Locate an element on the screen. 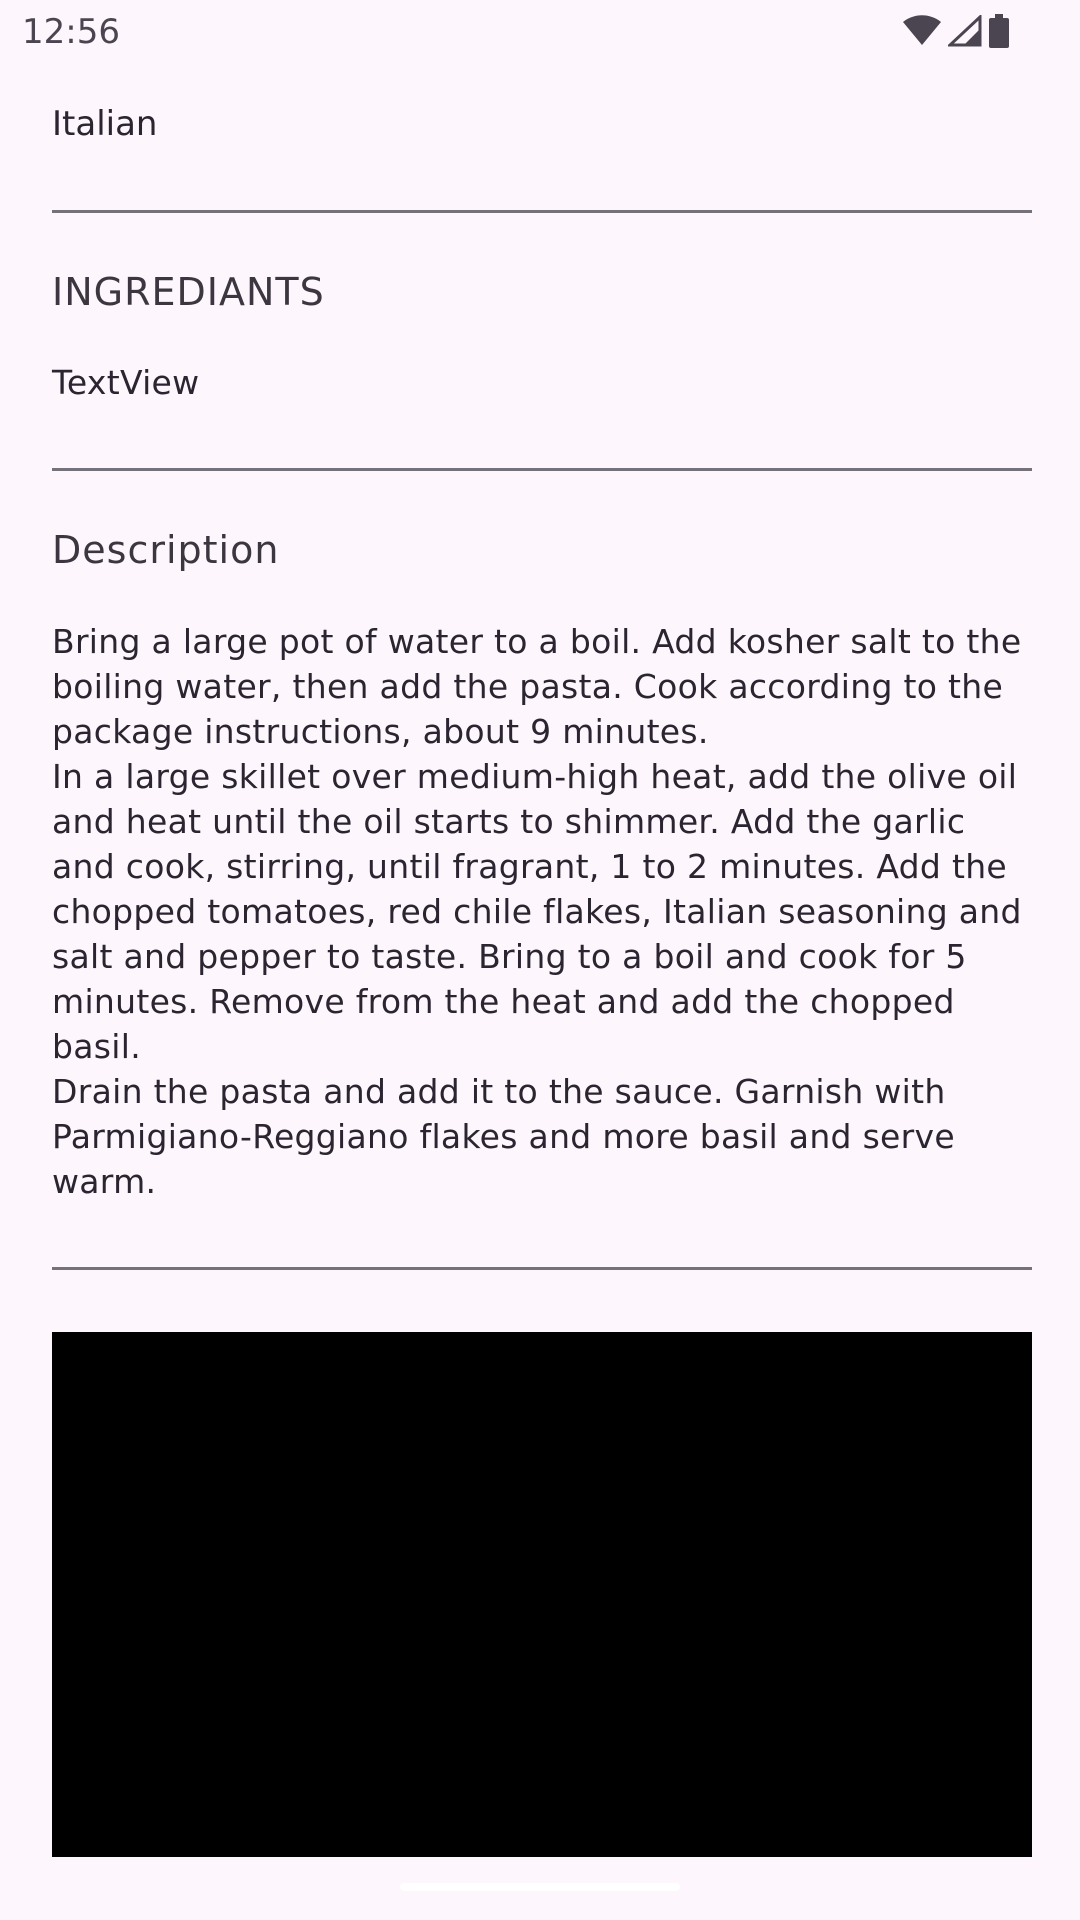  signal-icon is located at coordinates (965, 31).